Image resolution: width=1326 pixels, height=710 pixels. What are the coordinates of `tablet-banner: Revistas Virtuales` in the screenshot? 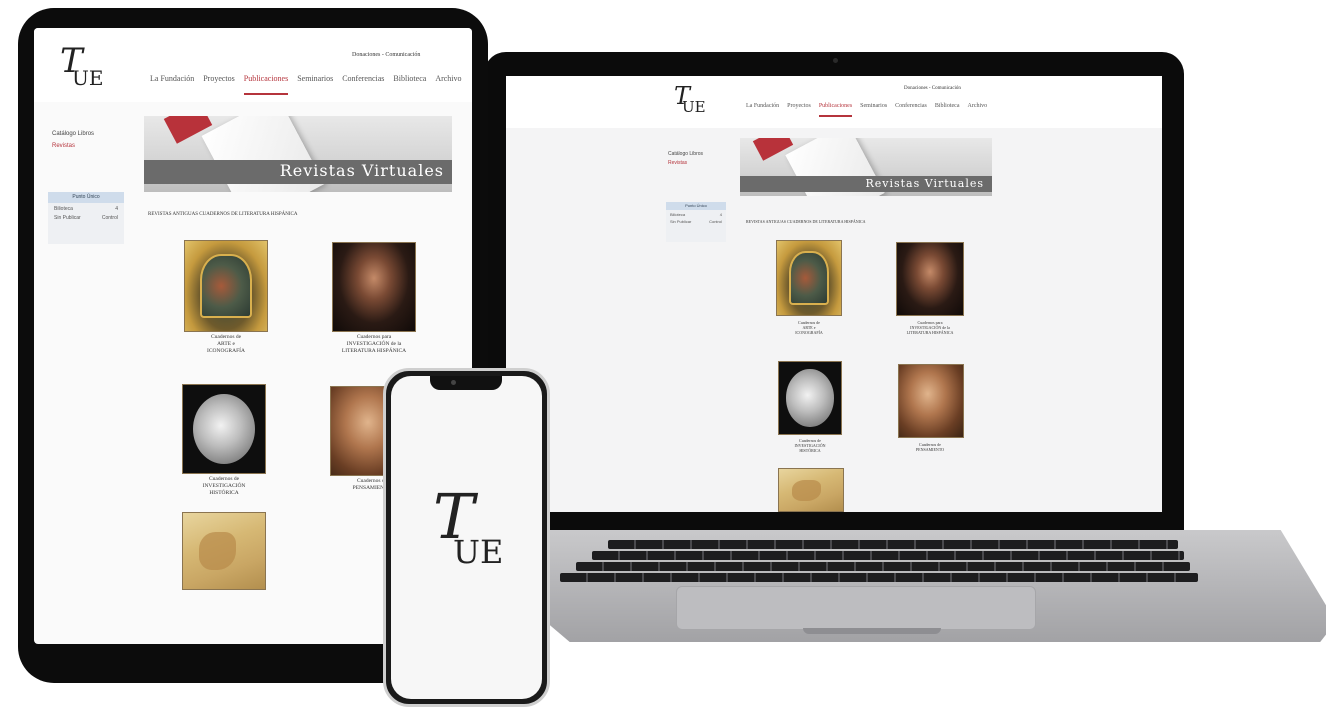 It's located at (298, 154).